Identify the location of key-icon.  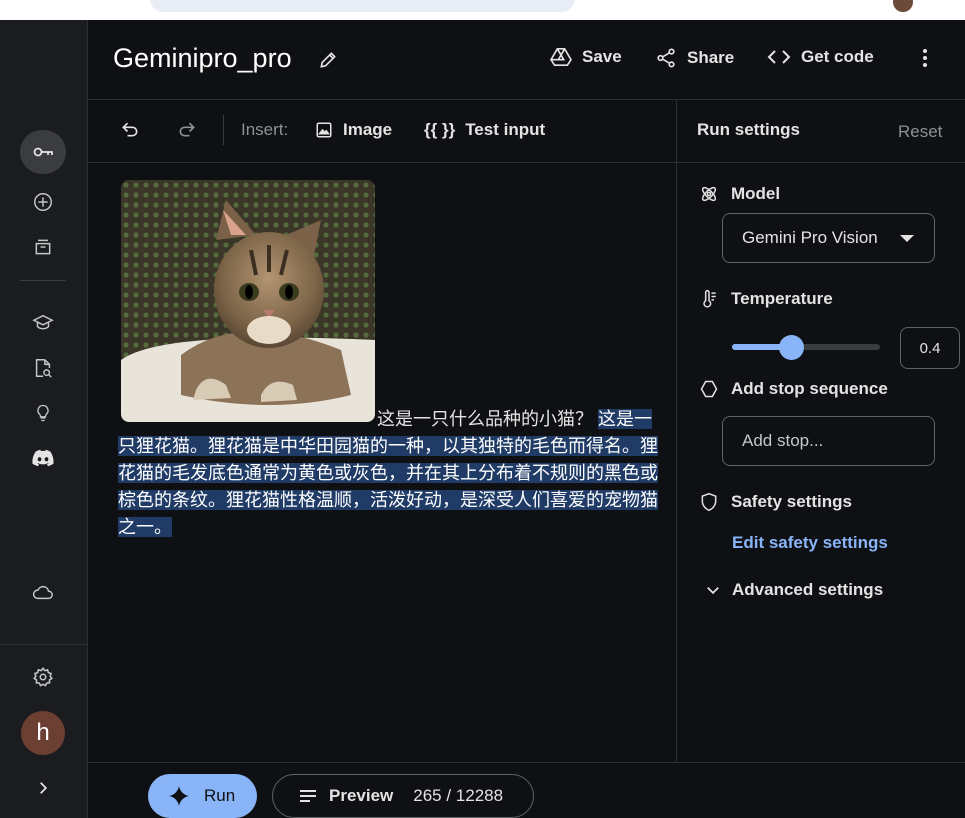
(43, 152).